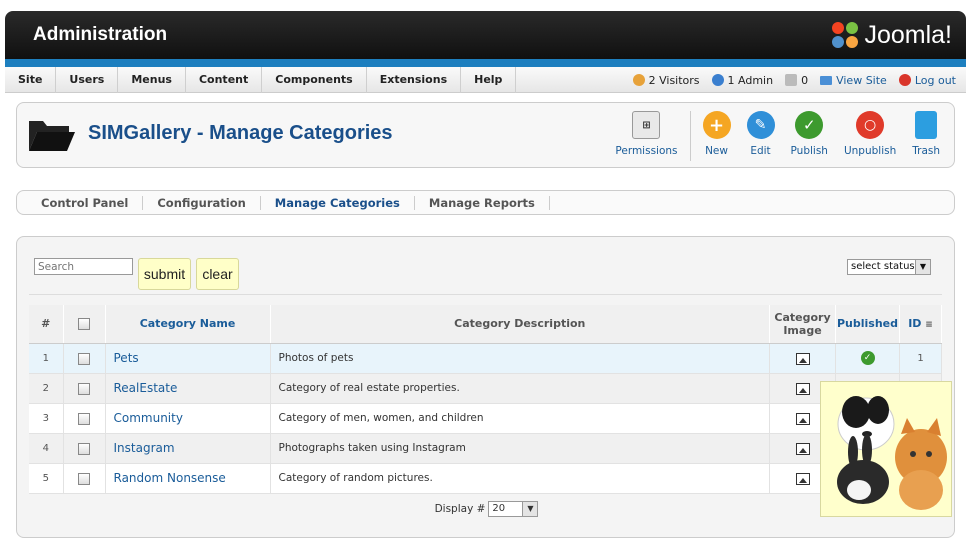  I want to click on category-name-link: Pets, so click(188, 358).